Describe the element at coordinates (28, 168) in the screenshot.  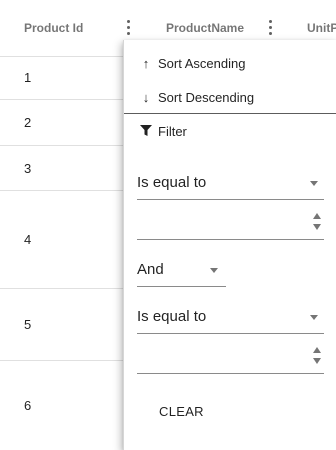
I see `cell-product-id: 3` at that location.